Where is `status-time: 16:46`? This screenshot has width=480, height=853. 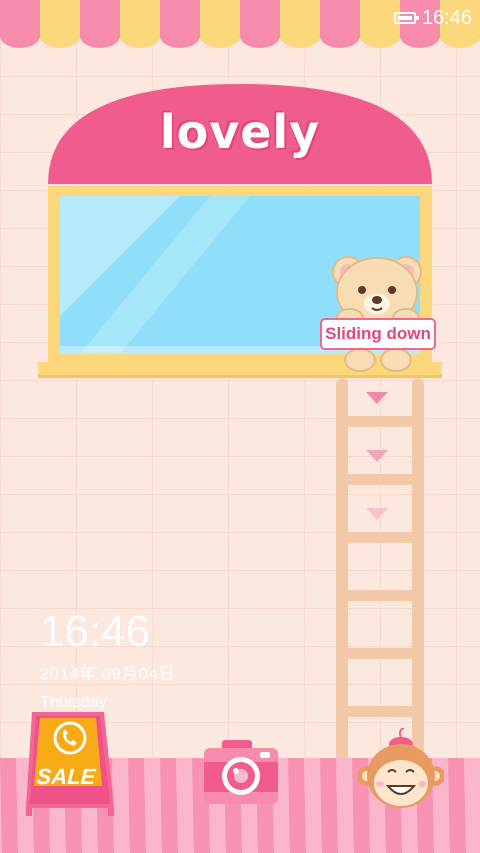 status-time: 16:46 is located at coordinates (446, 17).